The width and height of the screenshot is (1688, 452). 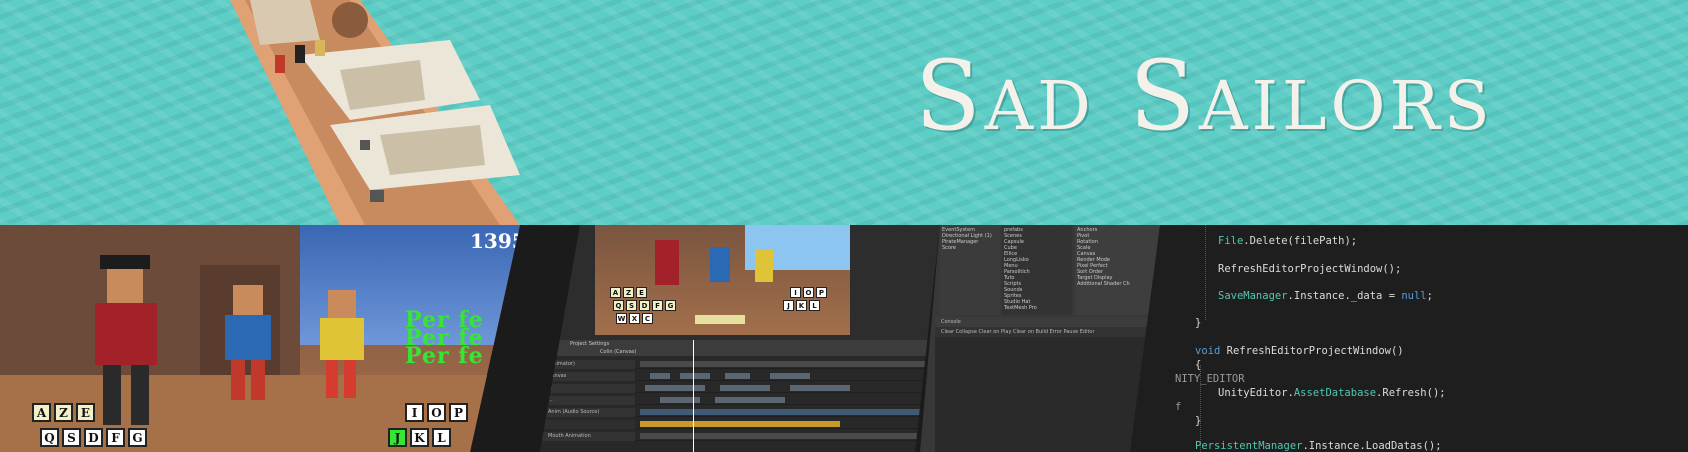 I want to click on key-s: S, so click(x=71, y=437).